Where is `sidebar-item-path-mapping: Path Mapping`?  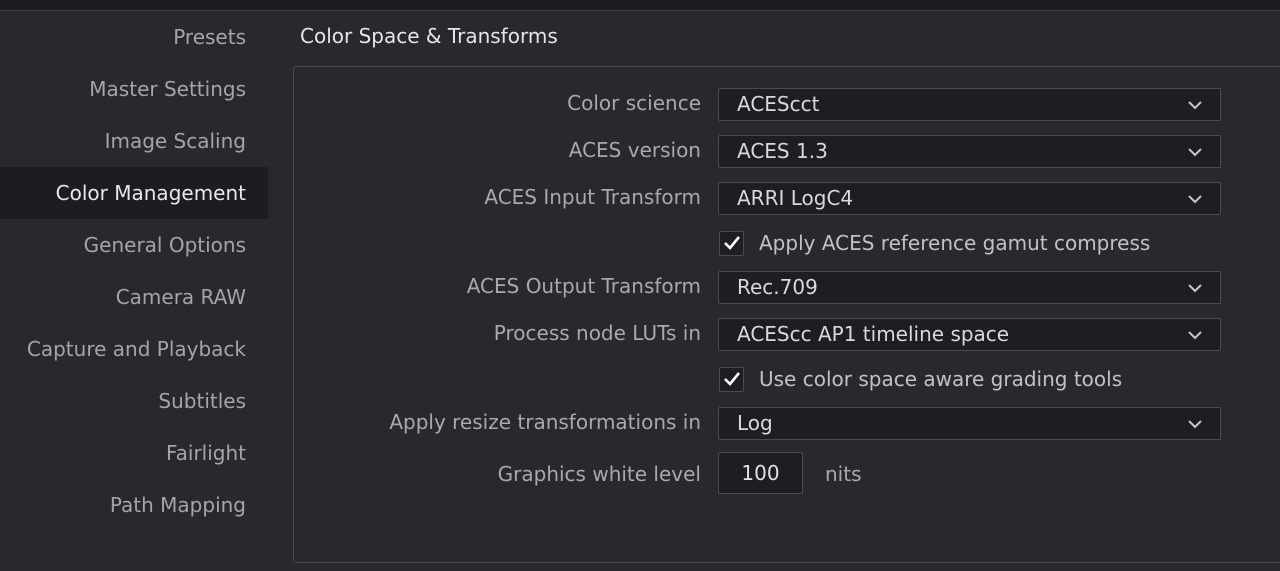 sidebar-item-path-mapping: Path Mapping is located at coordinates (134, 505).